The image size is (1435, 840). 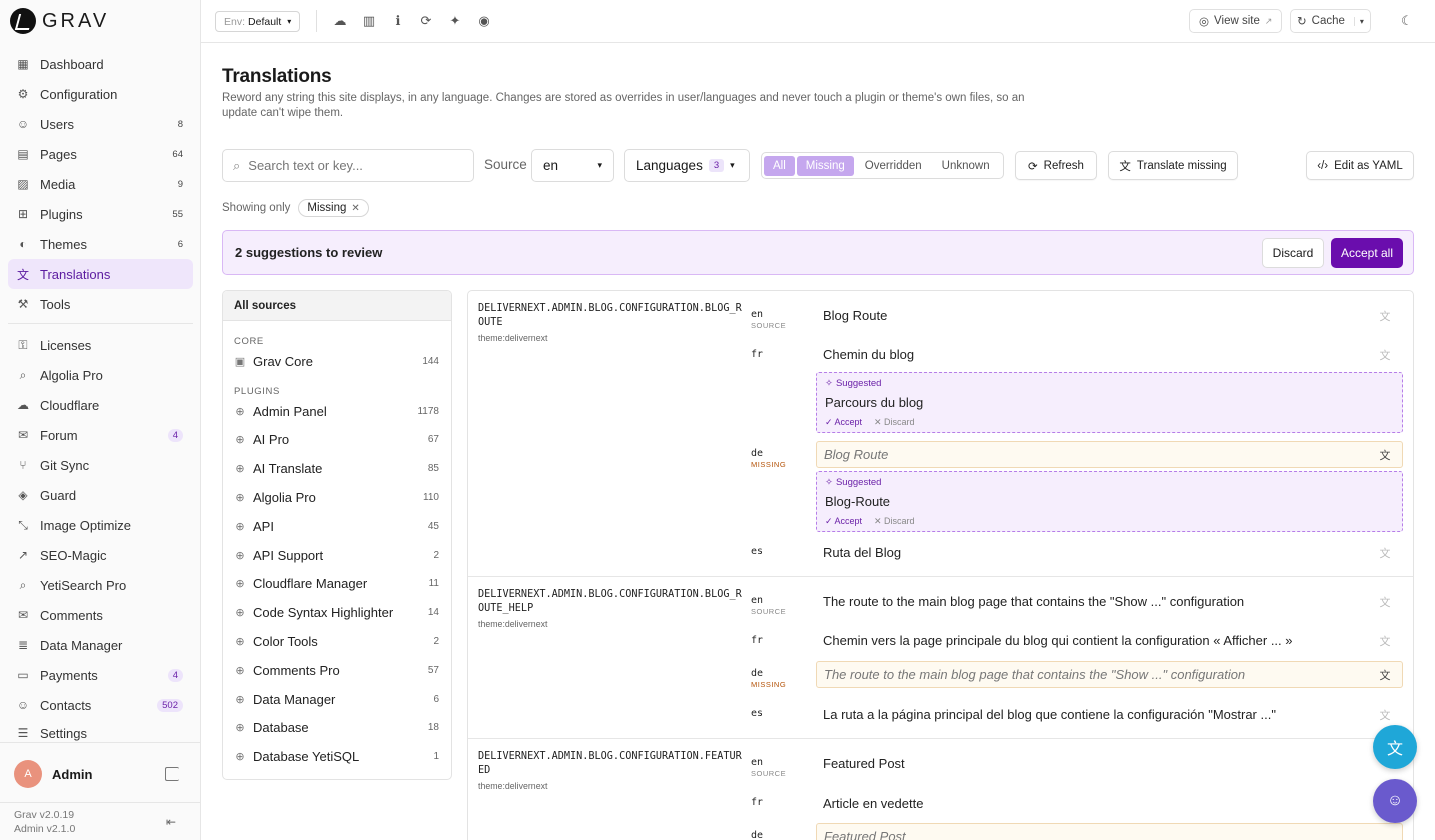 I want to click on sidebar-item-seo-magic: ↗ SEO-Magic, so click(x=100, y=555).